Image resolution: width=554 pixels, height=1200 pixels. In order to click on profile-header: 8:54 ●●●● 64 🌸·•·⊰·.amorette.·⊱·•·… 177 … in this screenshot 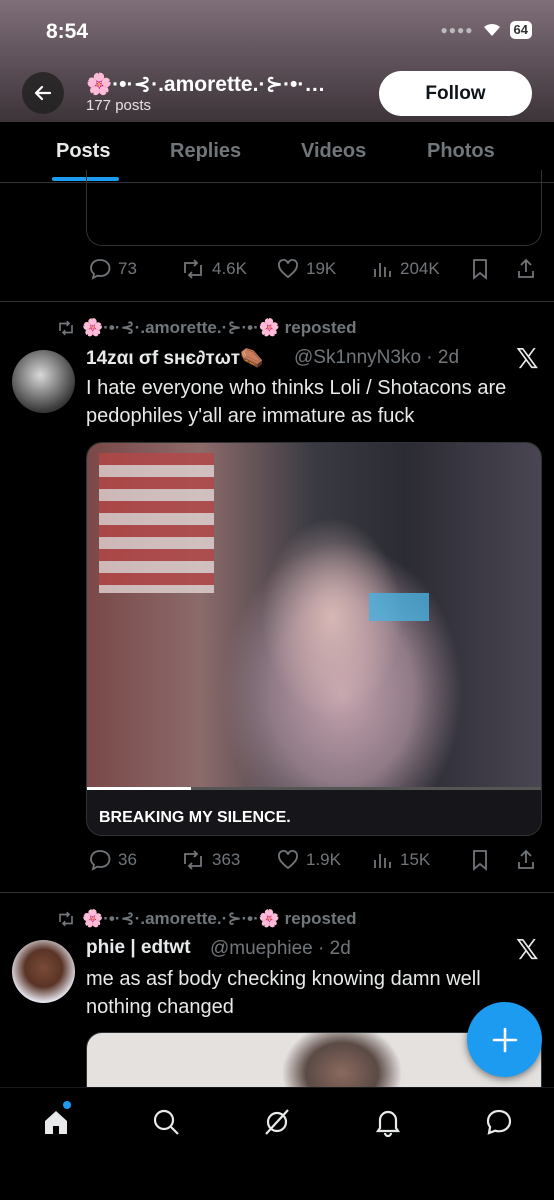, I will do `click(277, 61)`.